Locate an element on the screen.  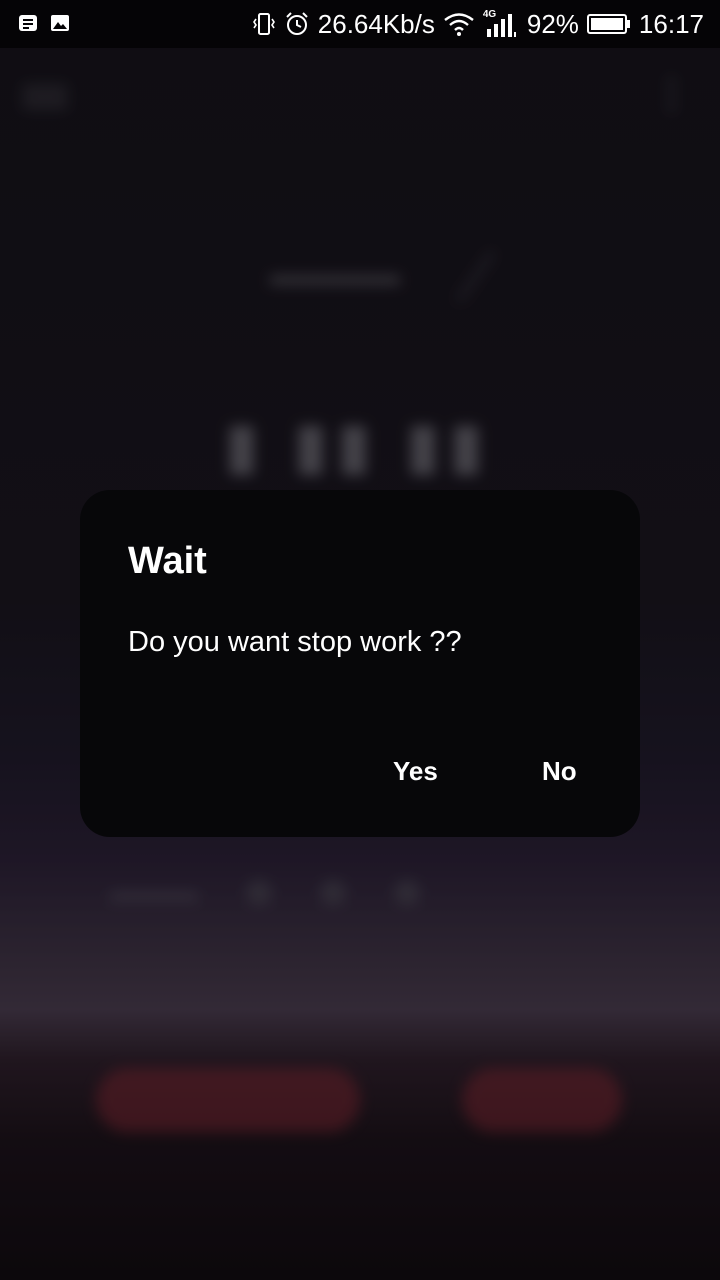
battery-percent: 92% is located at coordinates (552, 23).